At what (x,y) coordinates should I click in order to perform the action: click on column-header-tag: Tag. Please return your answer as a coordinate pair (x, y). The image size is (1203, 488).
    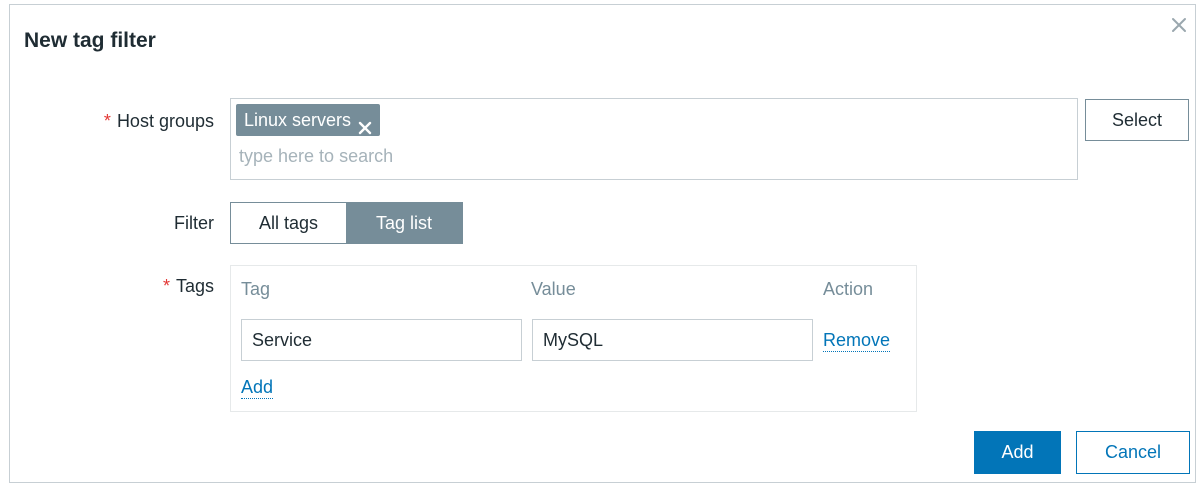
    Looking at the image, I should click on (256, 289).